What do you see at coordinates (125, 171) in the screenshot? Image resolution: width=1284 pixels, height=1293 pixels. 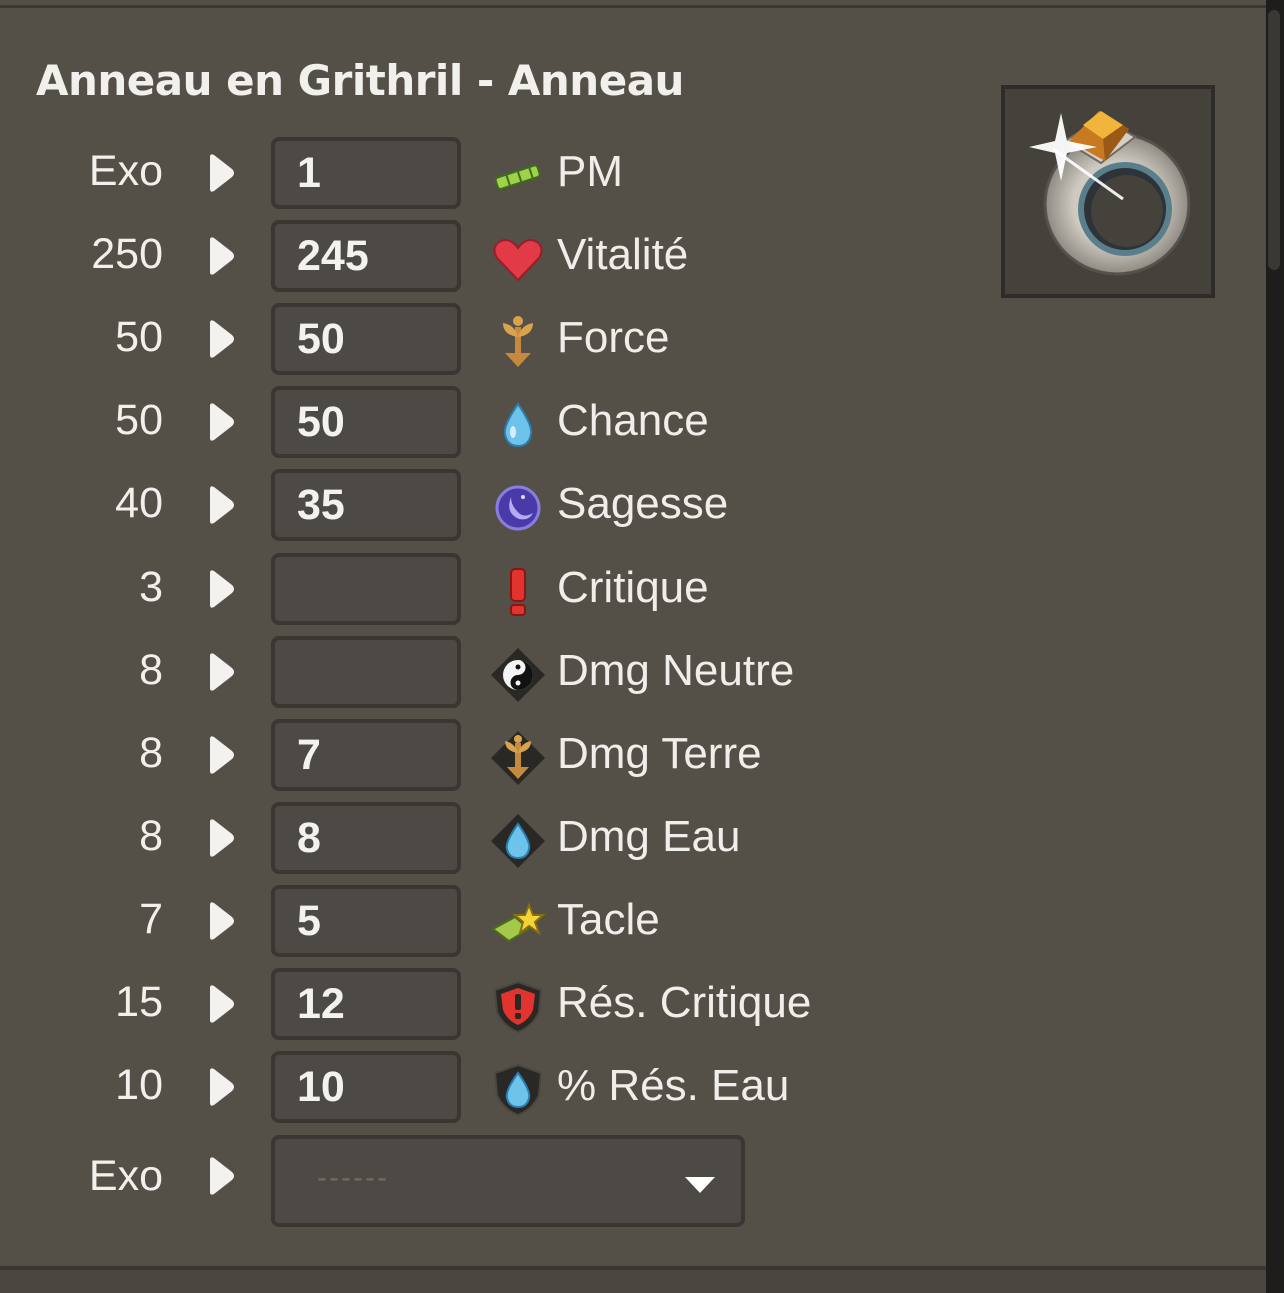 I see `stat-max: Exo` at bounding box center [125, 171].